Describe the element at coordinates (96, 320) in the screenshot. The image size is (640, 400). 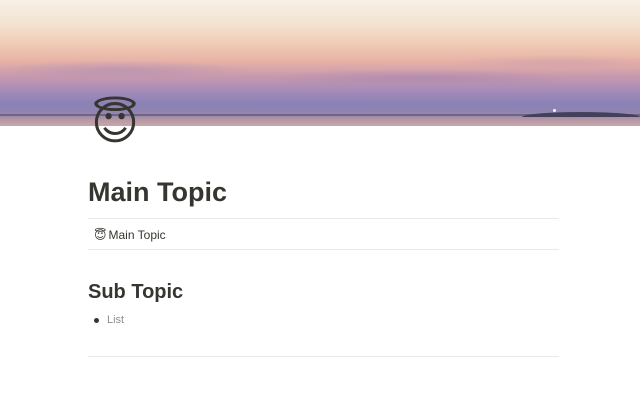
I see `bullet-icon` at that location.